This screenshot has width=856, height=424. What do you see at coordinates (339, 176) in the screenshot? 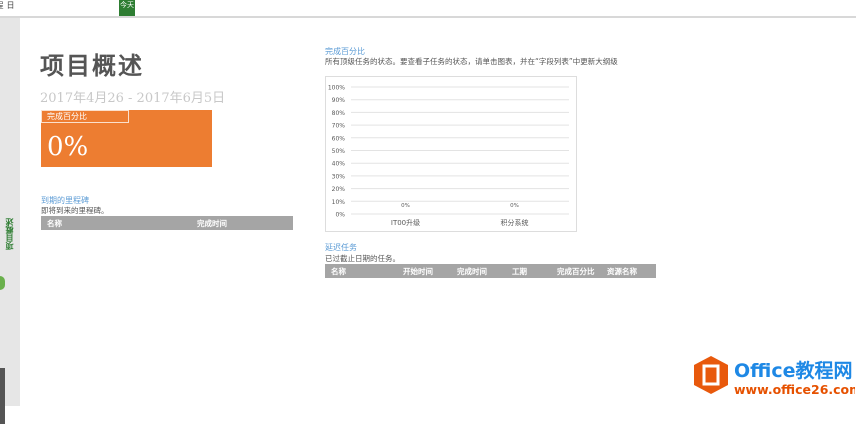
I see `y-tick-label: 30%` at bounding box center [339, 176].